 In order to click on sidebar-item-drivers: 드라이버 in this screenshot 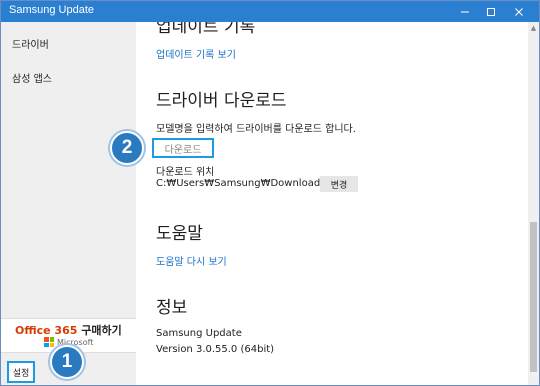, I will do `click(30, 43)`.